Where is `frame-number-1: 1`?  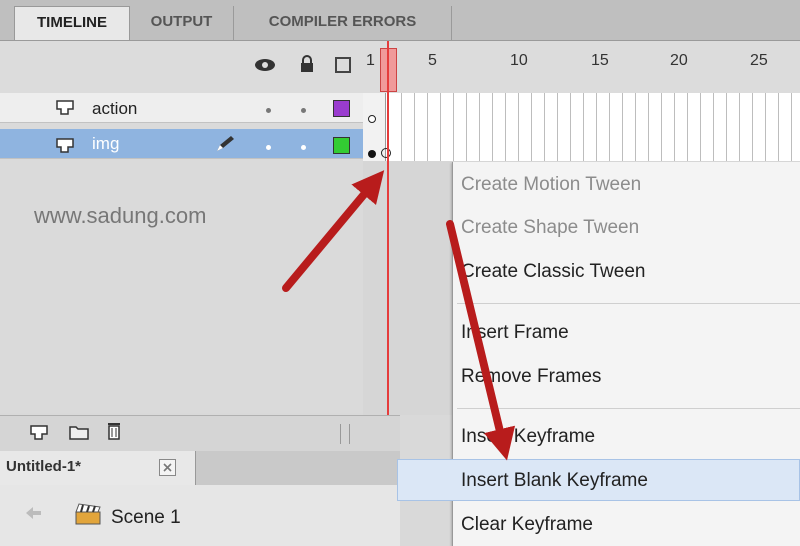
frame-number-1: 1 is located at coordinates (370, 60).